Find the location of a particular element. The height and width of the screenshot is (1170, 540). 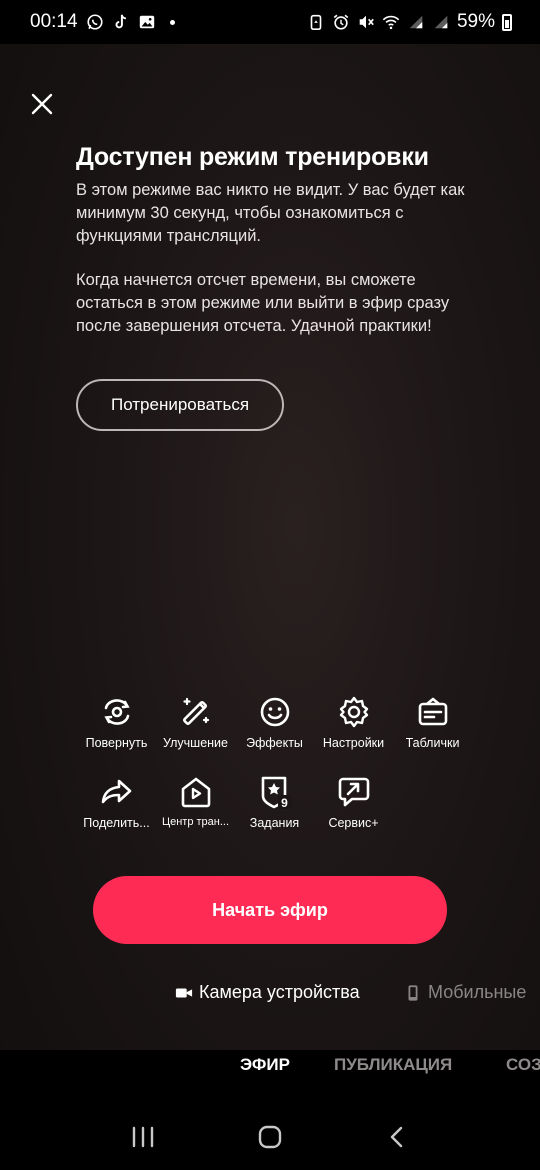

tool-label: Сервис+ is located at coordinates (353, 823).